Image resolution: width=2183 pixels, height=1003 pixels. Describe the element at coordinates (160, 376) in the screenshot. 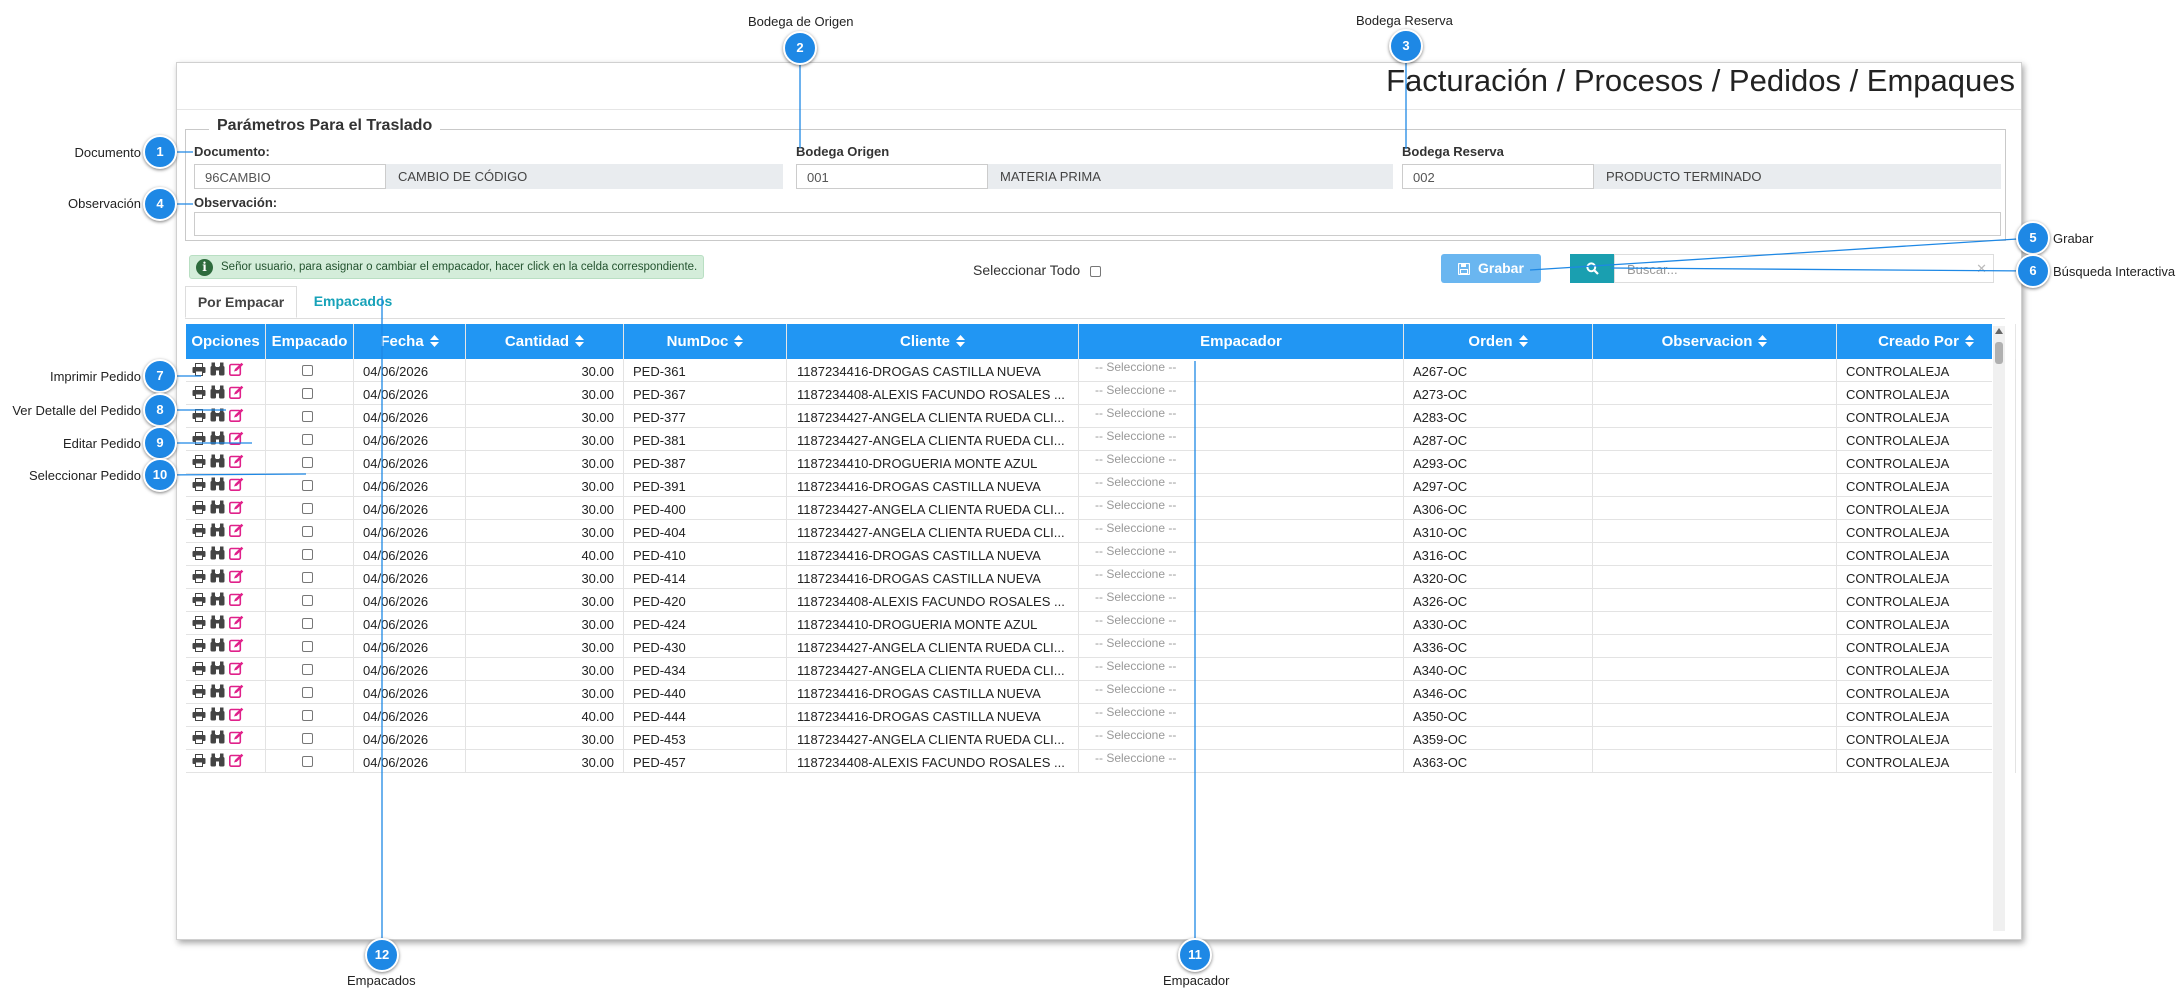

I see `badge-7: 7` at that location.